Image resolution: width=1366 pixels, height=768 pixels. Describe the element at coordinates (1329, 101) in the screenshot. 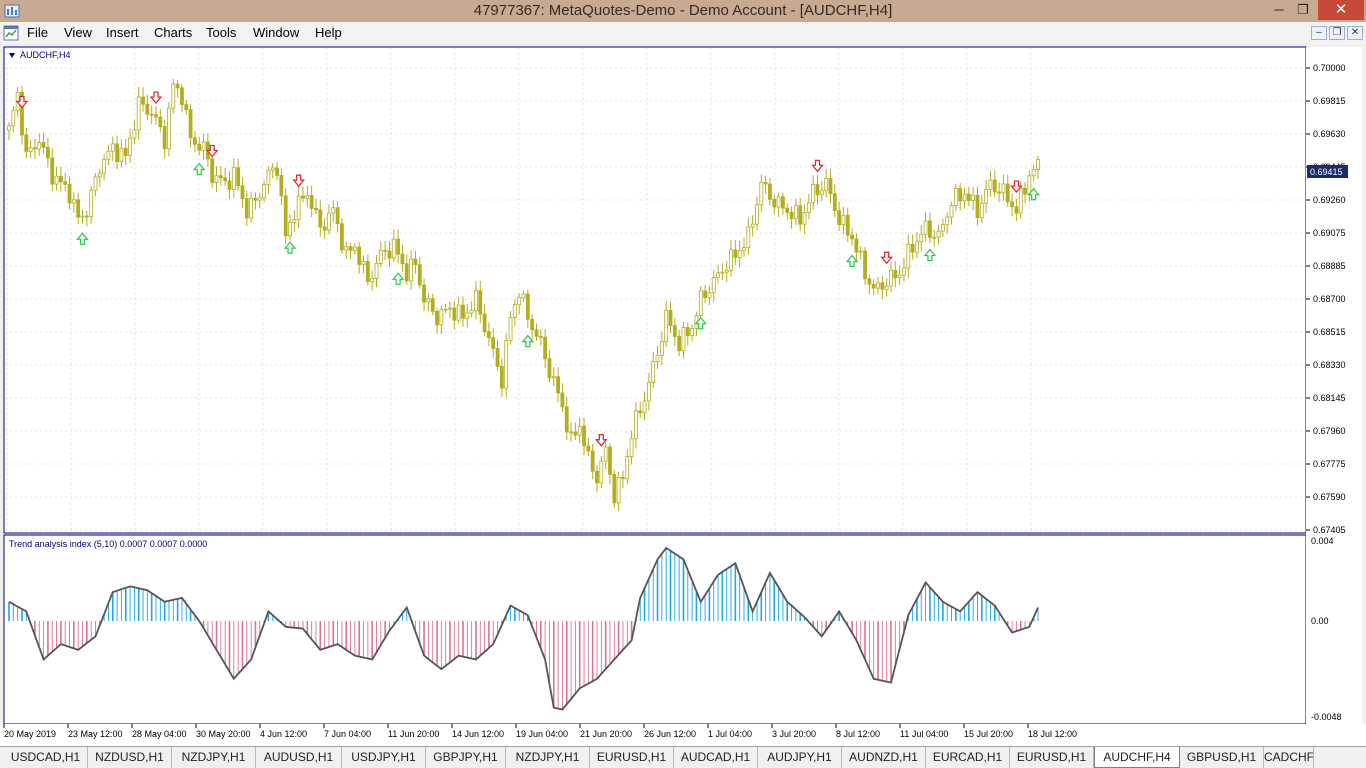

I see `price-label: 0.69815` at that location.